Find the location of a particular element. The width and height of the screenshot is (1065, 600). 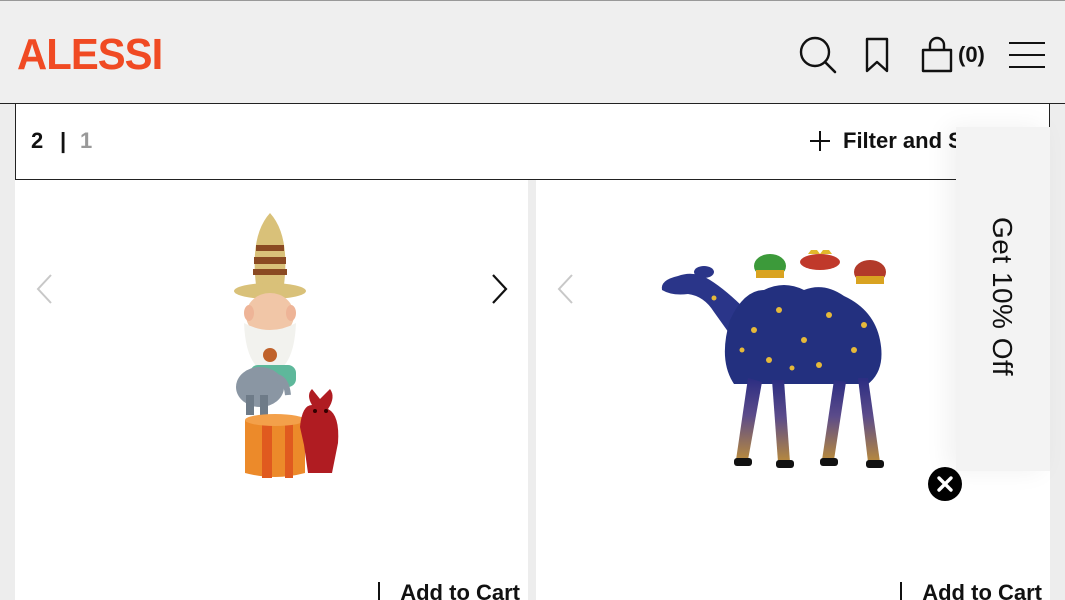

search-icon is located at coordinates (818, 55).